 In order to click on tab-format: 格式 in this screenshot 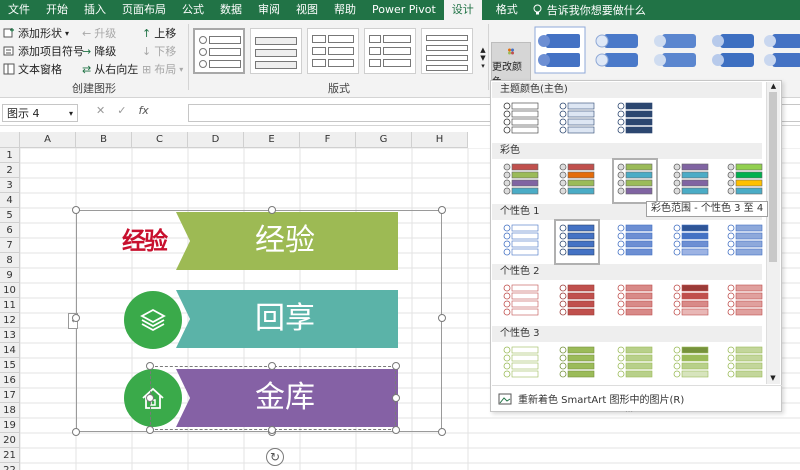, I will do `click(507, 10)`.